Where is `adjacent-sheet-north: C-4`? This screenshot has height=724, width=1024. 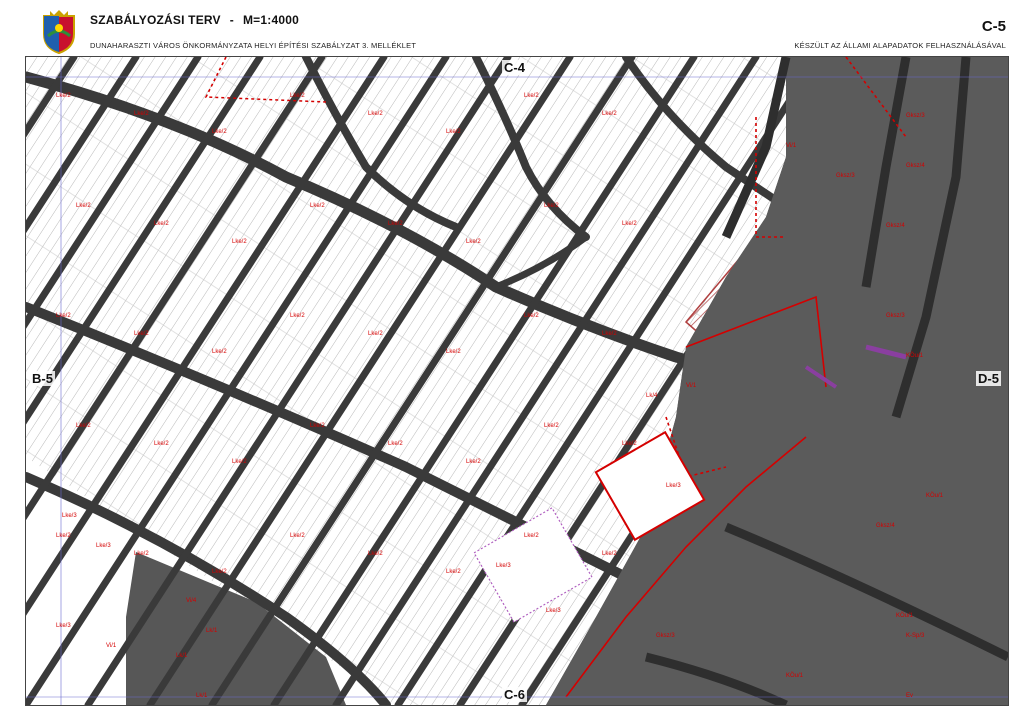 adjacent-sheet-north: C-4 is located at coordinates (514, 67).